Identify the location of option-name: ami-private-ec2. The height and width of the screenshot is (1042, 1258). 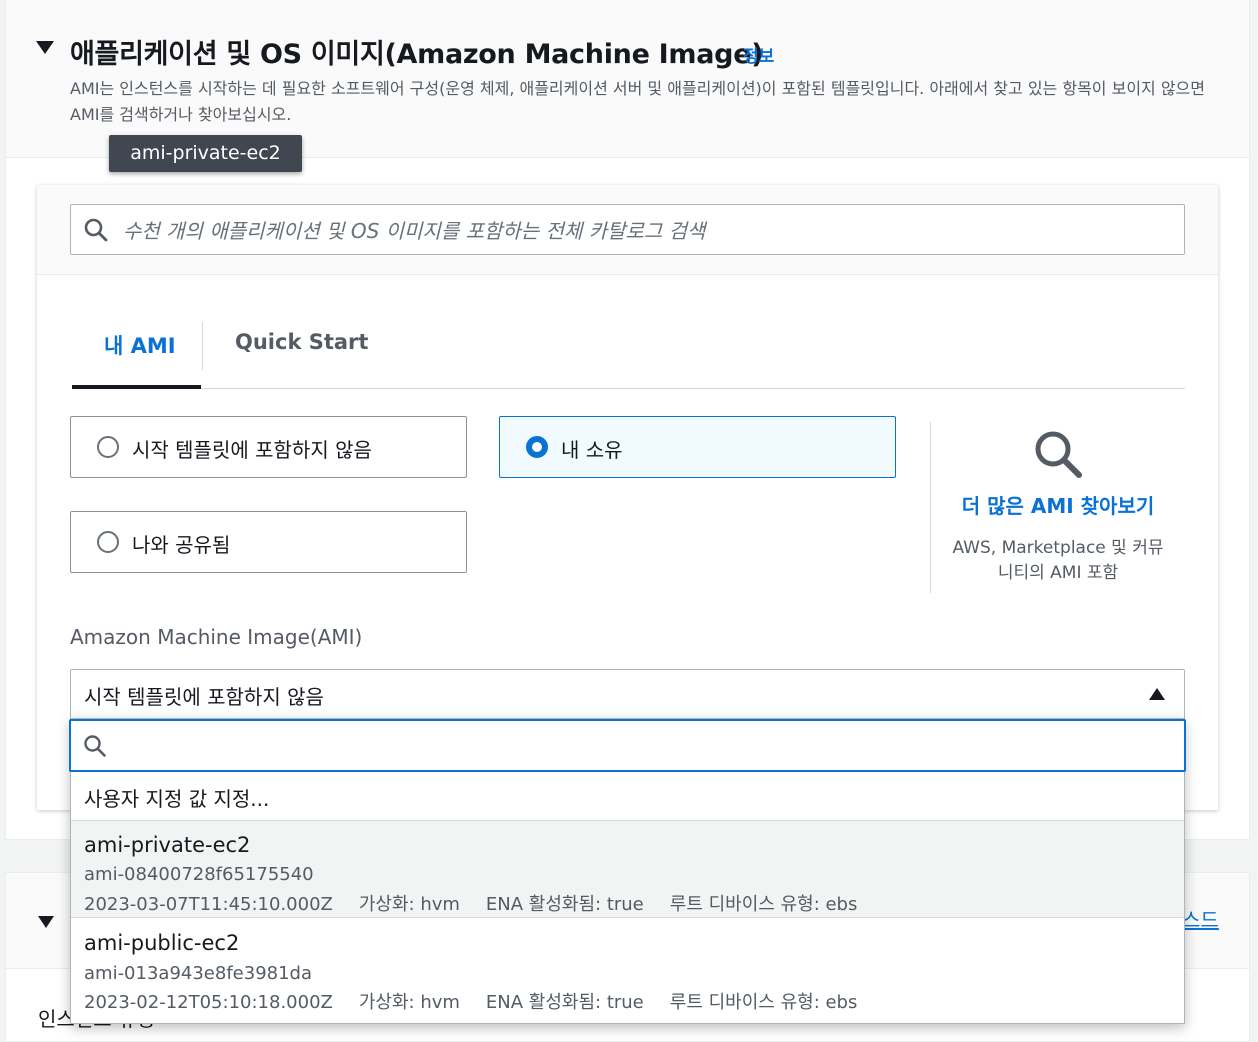
(167, 845).